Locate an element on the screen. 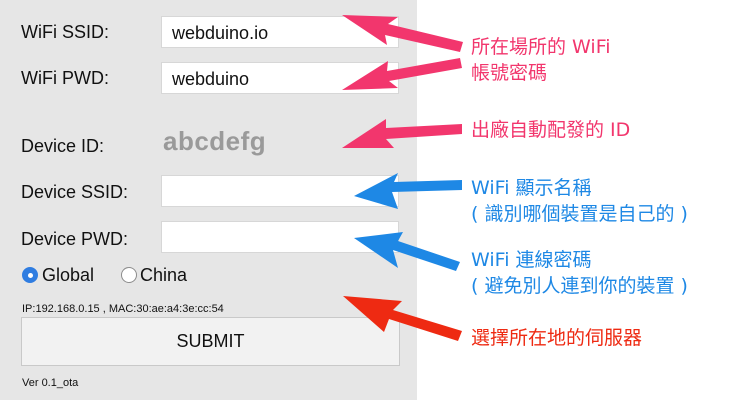 The width and height of the screenshot is (744, 400). wifi-credentials-note: 所在場所的 WiFi 帳號密碼 is located at coordinates (541, 60).